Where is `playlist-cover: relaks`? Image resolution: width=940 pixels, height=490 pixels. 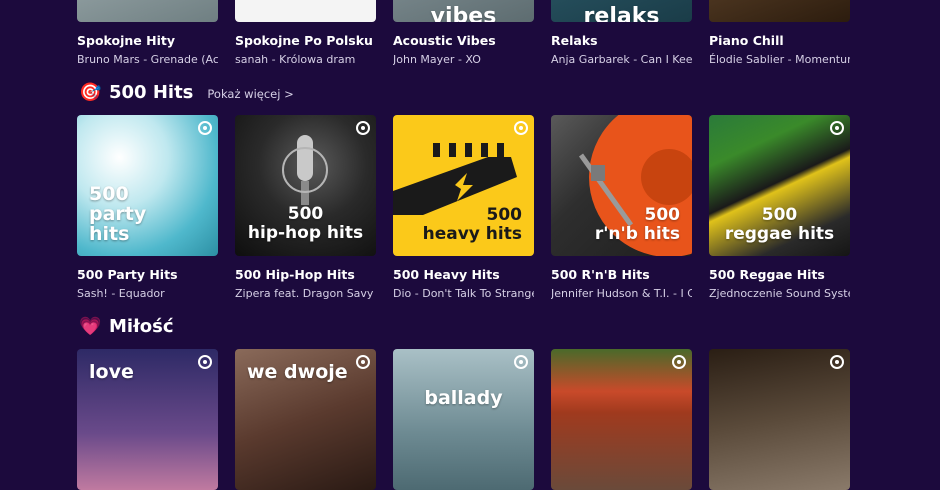
playlist-cover: relaks is located at coordinates (621, 11).